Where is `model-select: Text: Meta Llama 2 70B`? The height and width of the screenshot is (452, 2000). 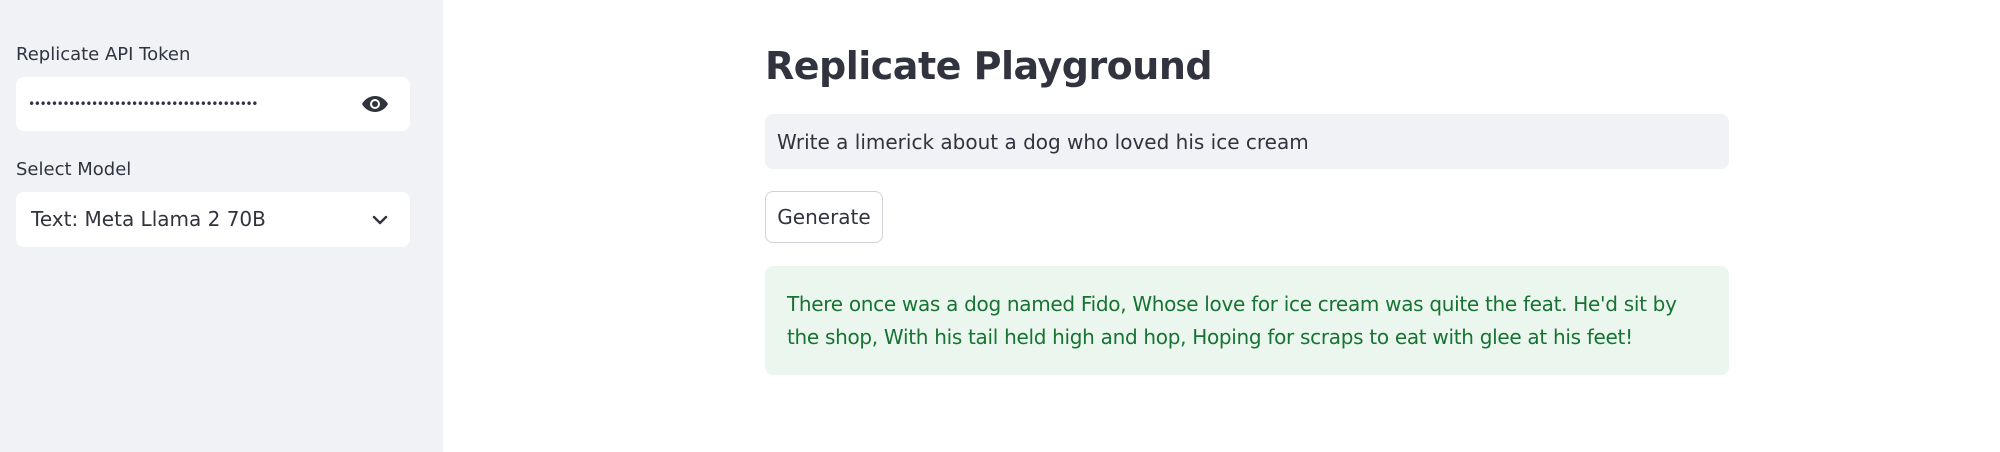 model-select: Text: Meta Llama 2 70B is located at coordinates (213, 219).